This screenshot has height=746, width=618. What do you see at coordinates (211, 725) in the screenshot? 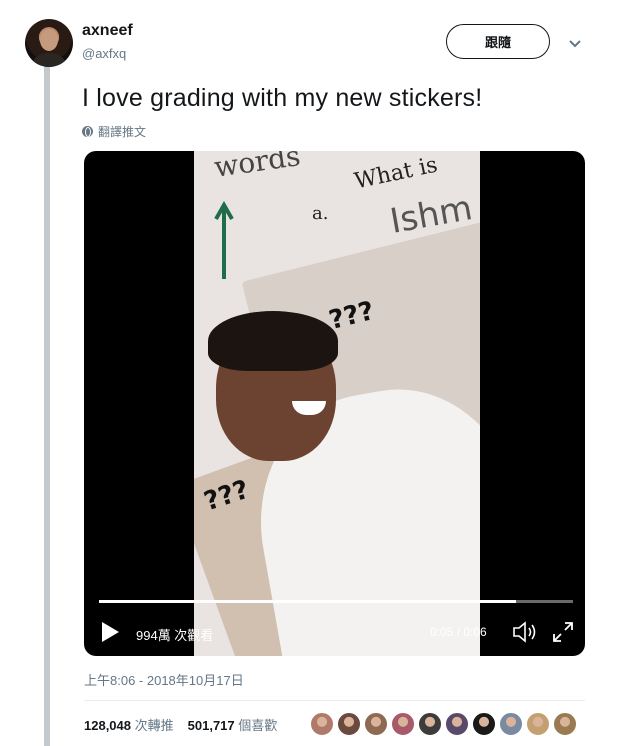
I see `like-count: 501,717` at bounding box center [211, 725].